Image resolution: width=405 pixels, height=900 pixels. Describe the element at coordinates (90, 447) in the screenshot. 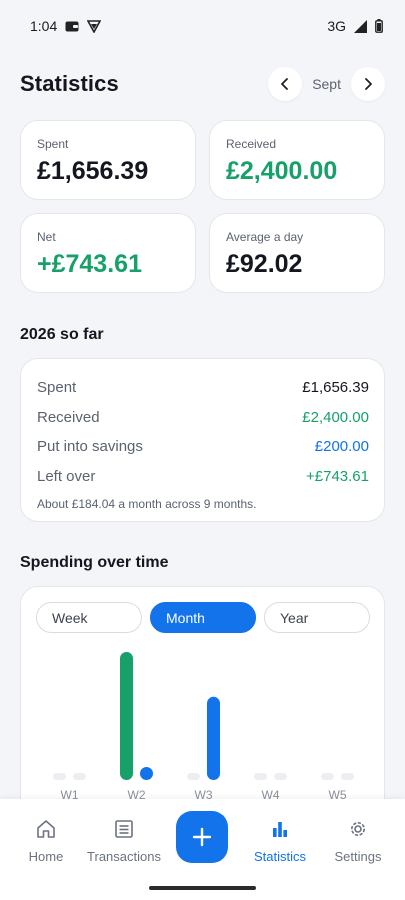

I see `summary-label: Put into savings` at that location.